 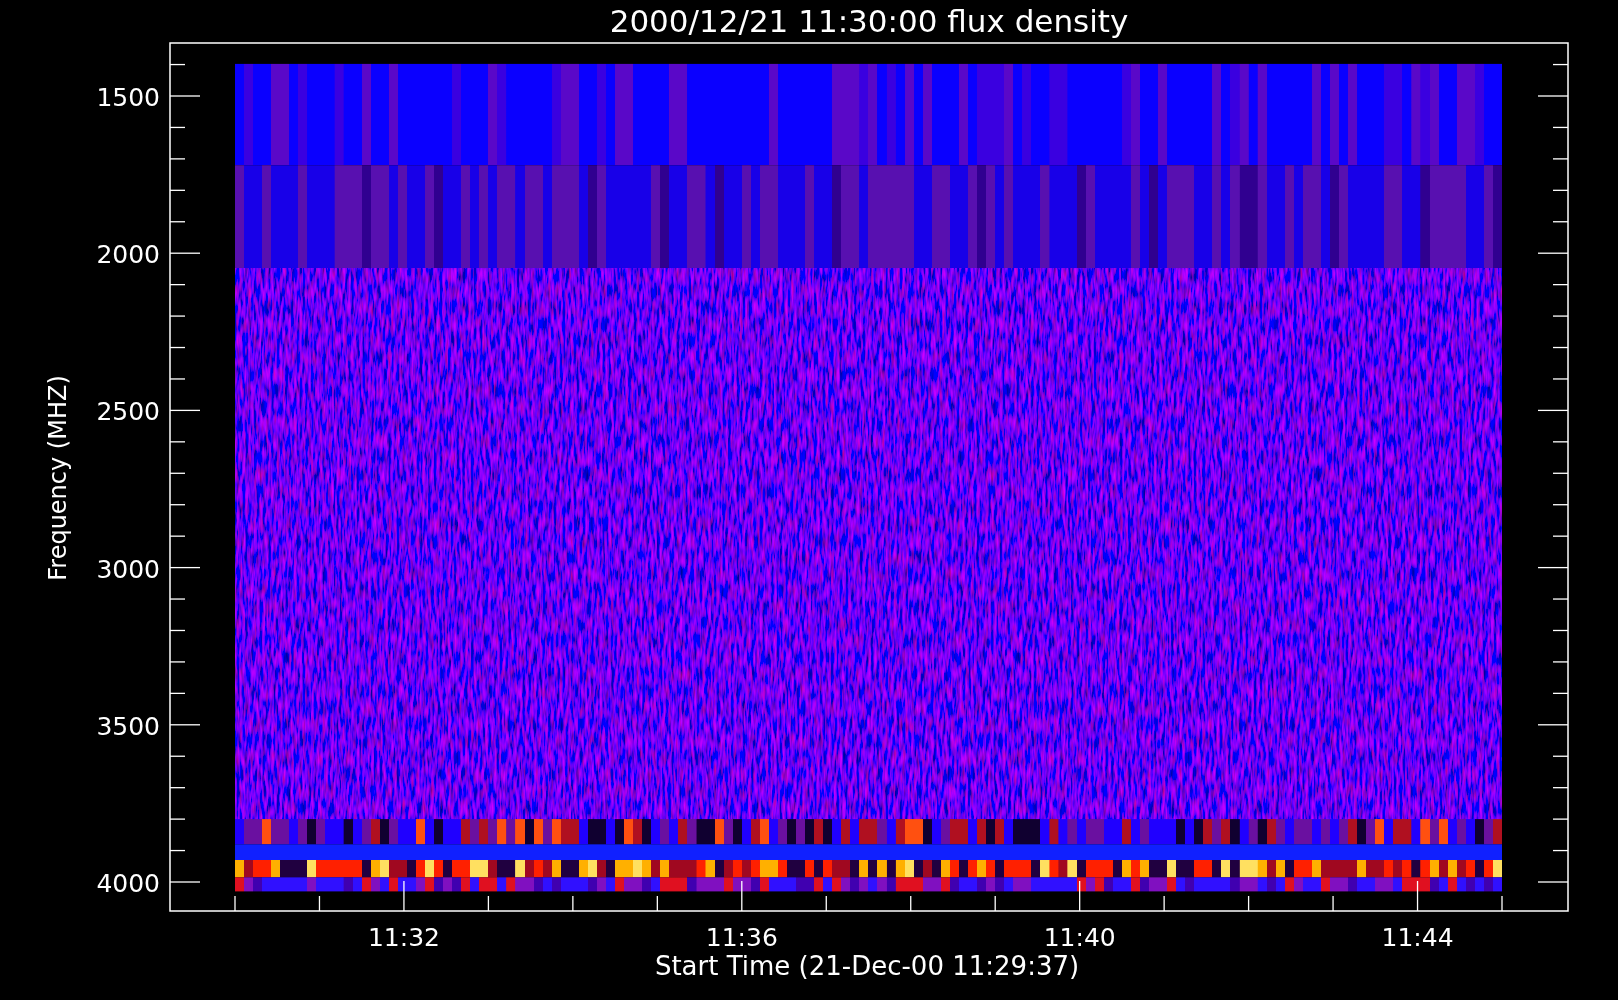 What do you see at coordinates (128, 569) in the screenshot?
I see `y-tick-label: 3000` at bounding box center [128, 569].